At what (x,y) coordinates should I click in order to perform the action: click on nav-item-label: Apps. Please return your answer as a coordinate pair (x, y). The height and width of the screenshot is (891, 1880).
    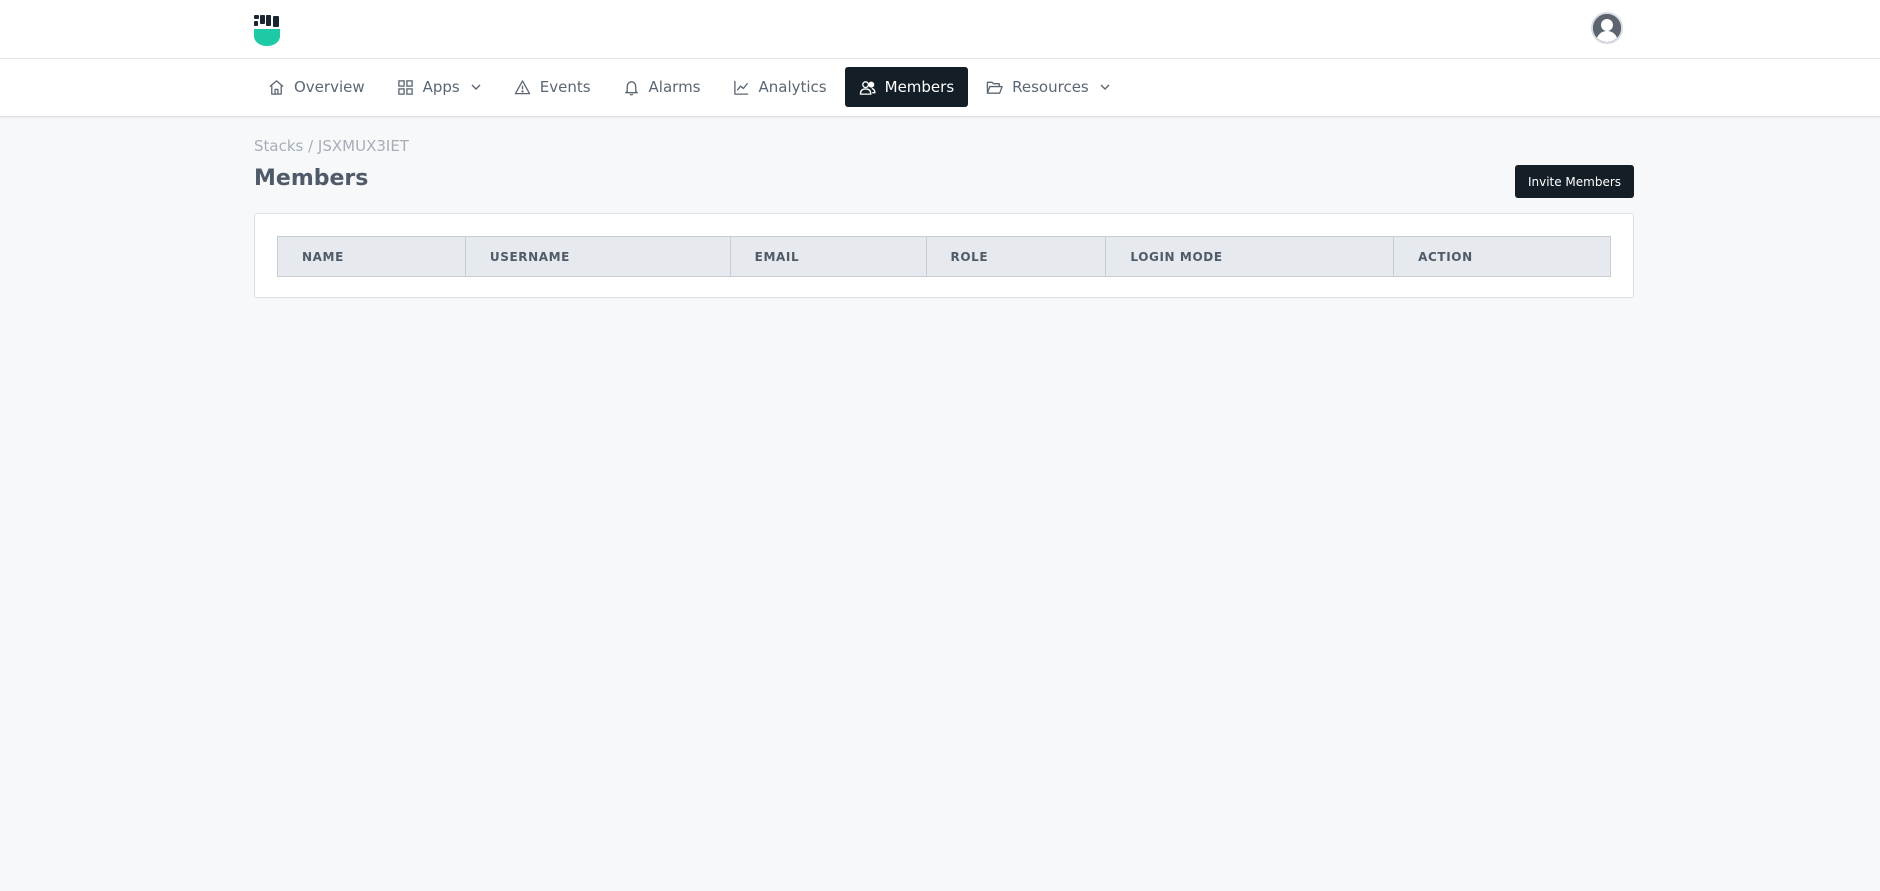
    Looking at the image, I should click on (441, 87).